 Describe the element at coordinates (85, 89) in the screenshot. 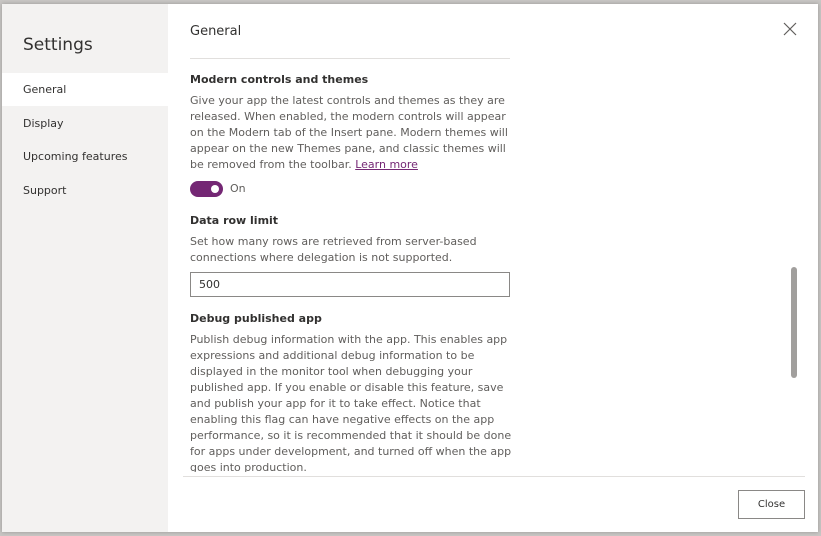

I see `sidebar-item-general: General` at that location.